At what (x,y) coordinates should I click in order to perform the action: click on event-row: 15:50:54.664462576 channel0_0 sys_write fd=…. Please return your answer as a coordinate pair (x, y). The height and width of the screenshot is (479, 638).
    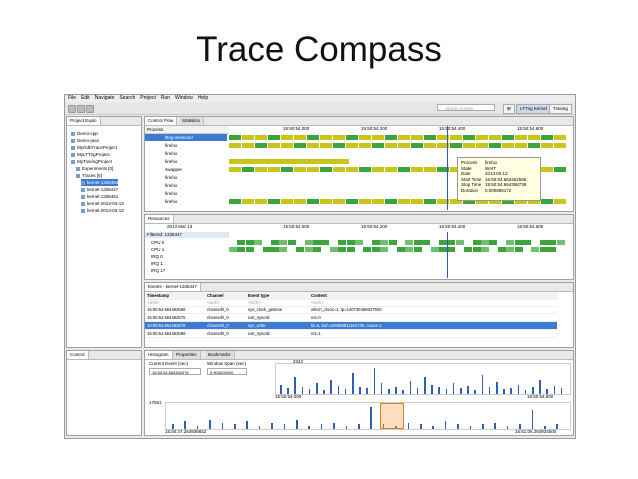
    Looking at the image, I should click on (351, 326).